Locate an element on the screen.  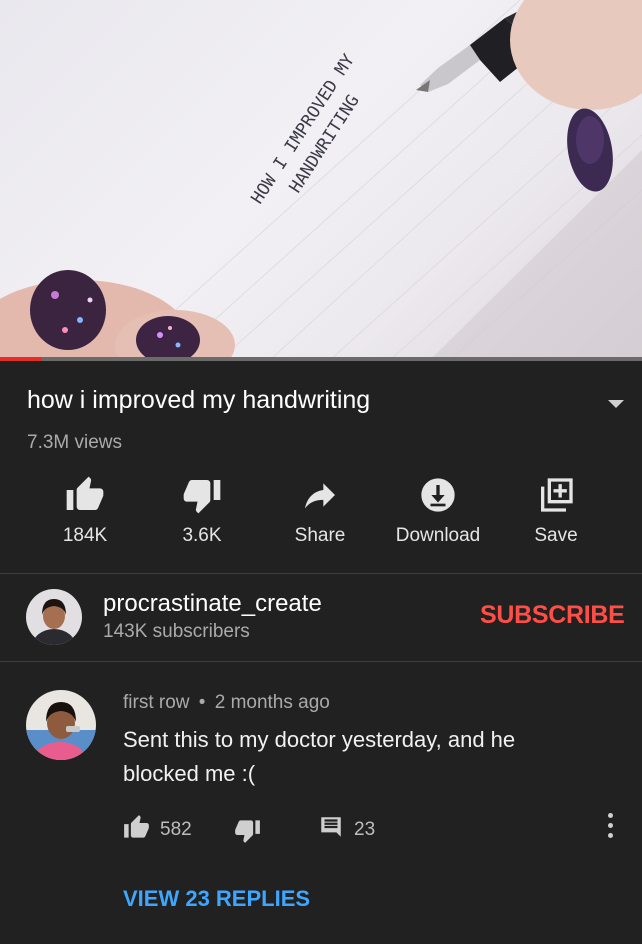
comment-like-button: 582 is located at coordinates (157, 830).